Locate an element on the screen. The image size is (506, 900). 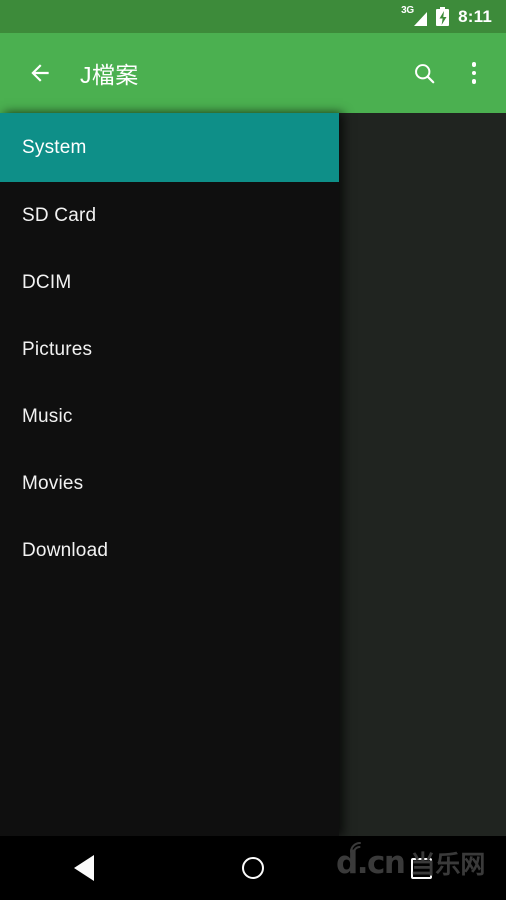
signal-bars is located at coordinates (421, 18).